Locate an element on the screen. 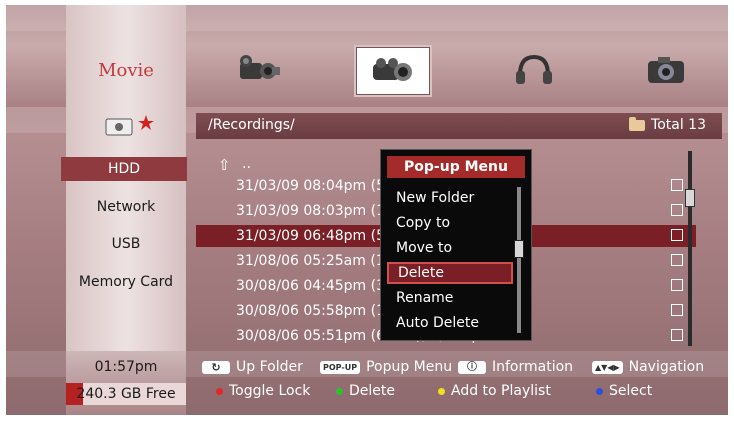 This screenshot has width=734, height=421. popup-scrollbar is located at coordinates (519, 260).